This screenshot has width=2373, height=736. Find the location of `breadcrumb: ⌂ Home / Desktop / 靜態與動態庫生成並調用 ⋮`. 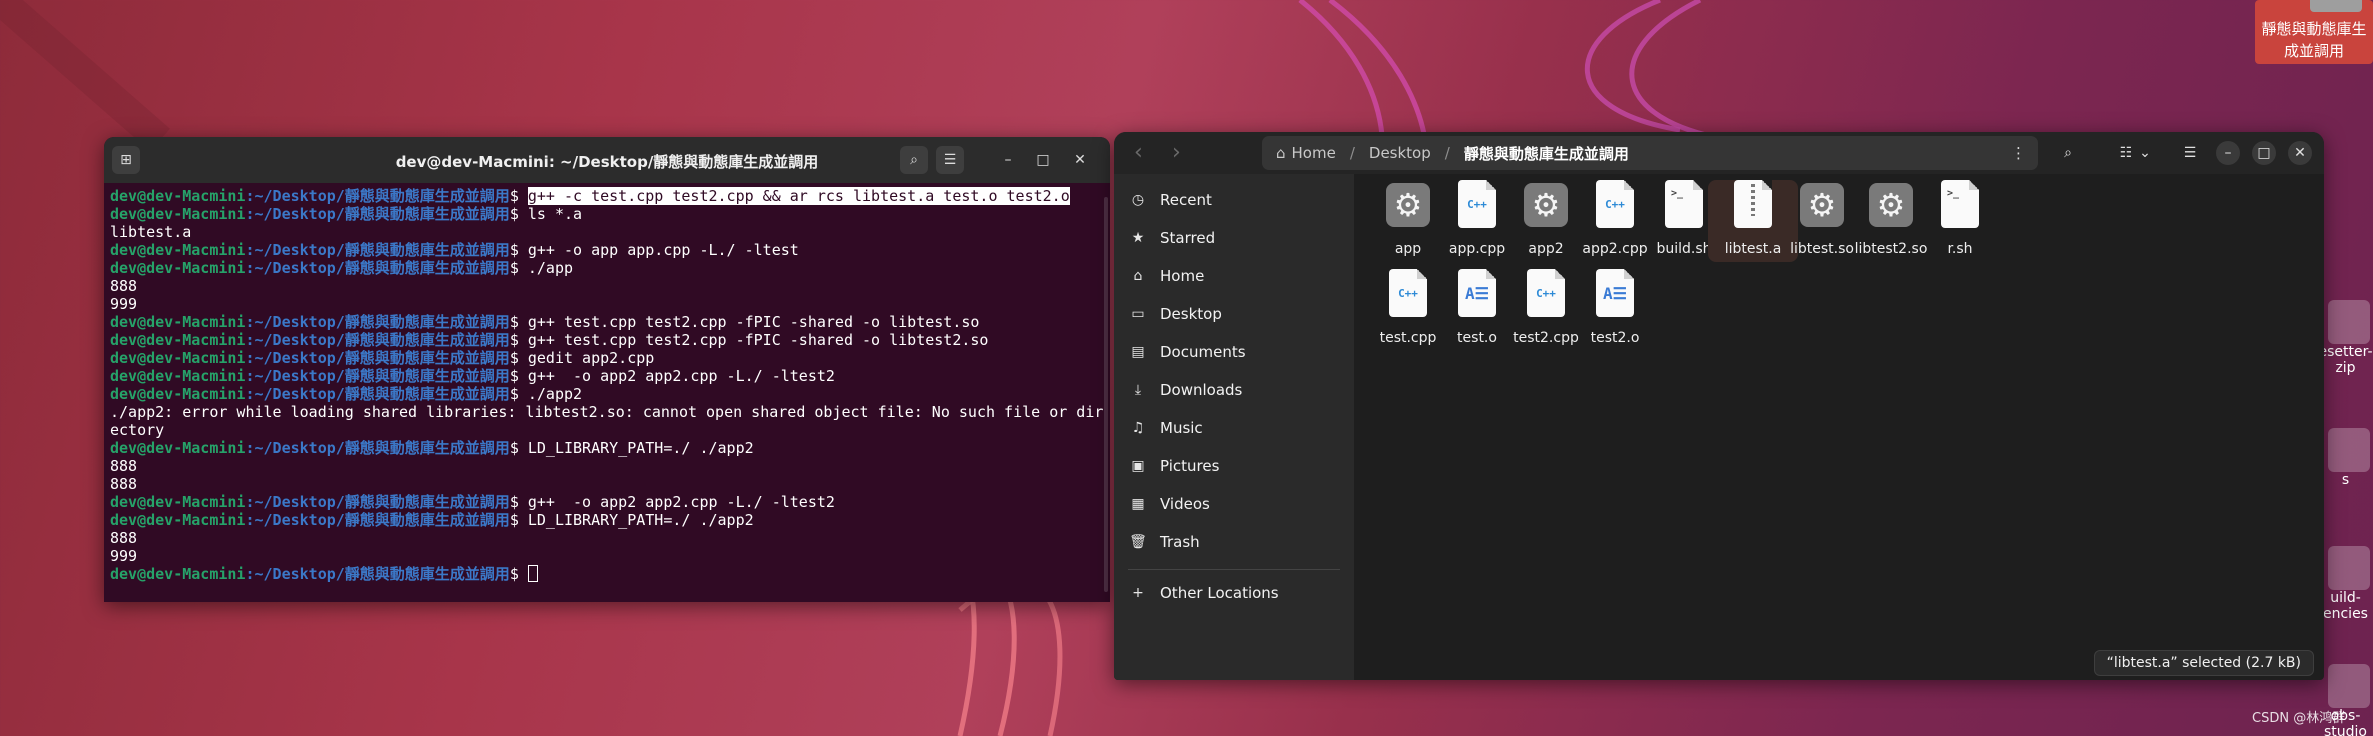

breadcrumb: ⌂ Home / Desktop / 靜態與動態庫生成並調用 ⋮ is located at coordinates (1650, 153).